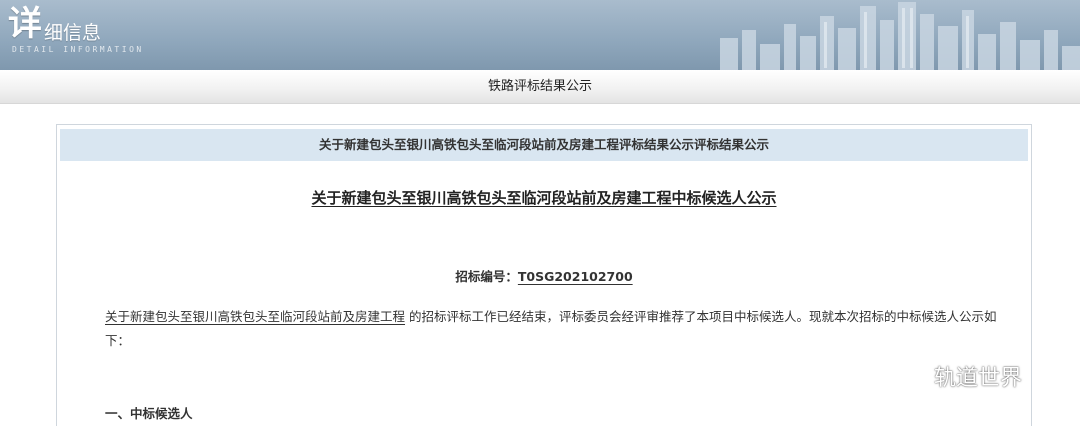 The image size is (1080, 426). I want to click on brand-logo: 详细信息 DETAIL INFORMATION, so click(74, 29).